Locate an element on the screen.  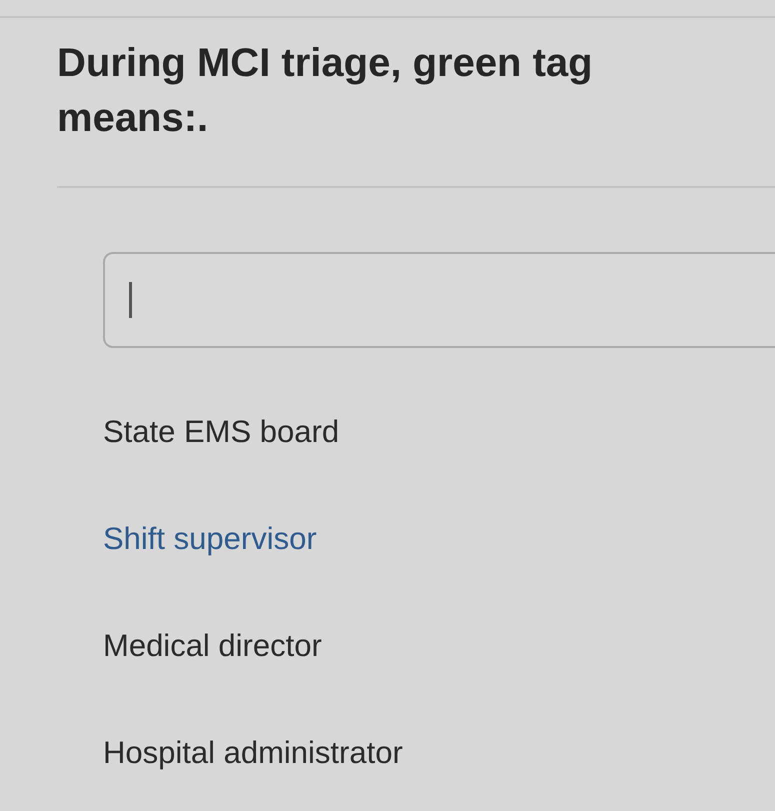
answer-option: Hospital administrator is located at coordinates (253, 753).